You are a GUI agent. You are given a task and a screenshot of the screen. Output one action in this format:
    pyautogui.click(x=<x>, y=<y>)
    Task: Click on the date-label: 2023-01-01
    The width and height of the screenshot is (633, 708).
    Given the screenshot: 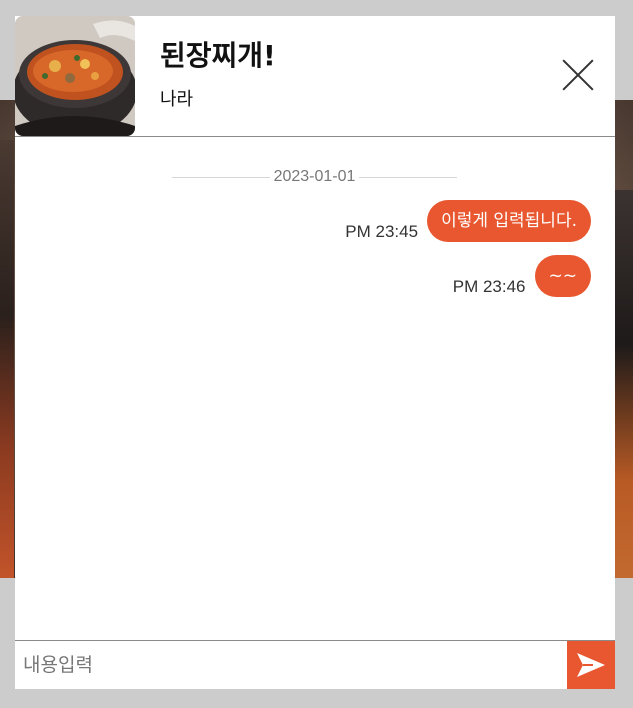 What is the action you would take?
    pyautogui.click(x=314, y=176)
    